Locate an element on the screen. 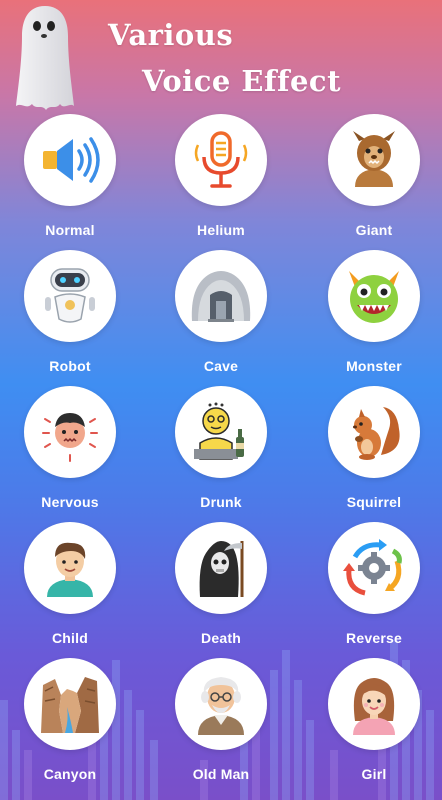  monster-icon is located at coordinates (374, 297).